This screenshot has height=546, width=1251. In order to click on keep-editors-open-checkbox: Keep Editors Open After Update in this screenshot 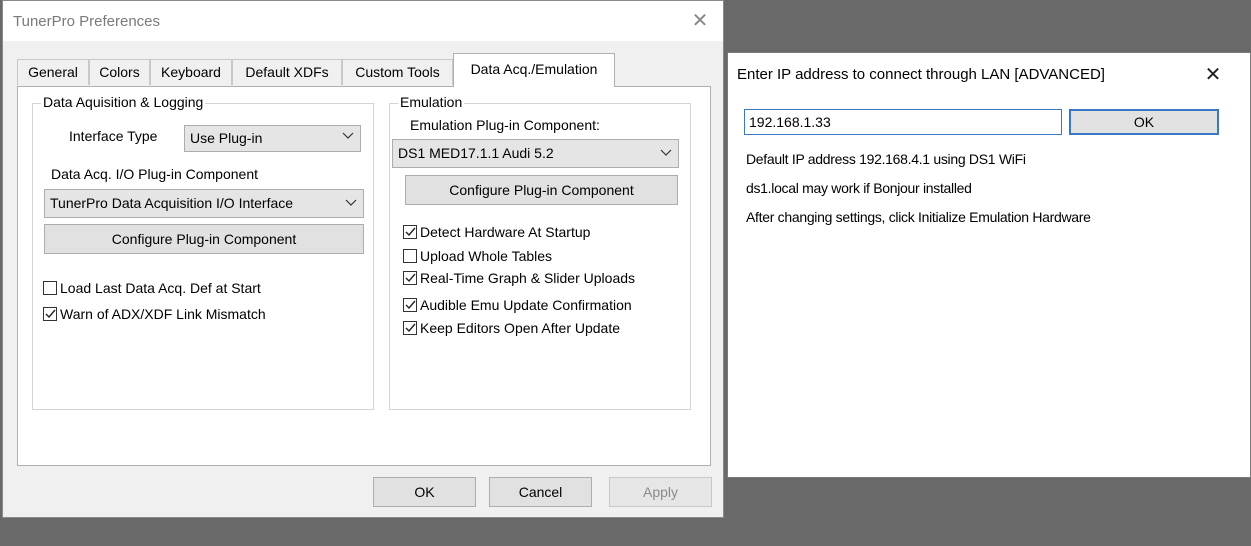, I will do `click(511, 328)`.